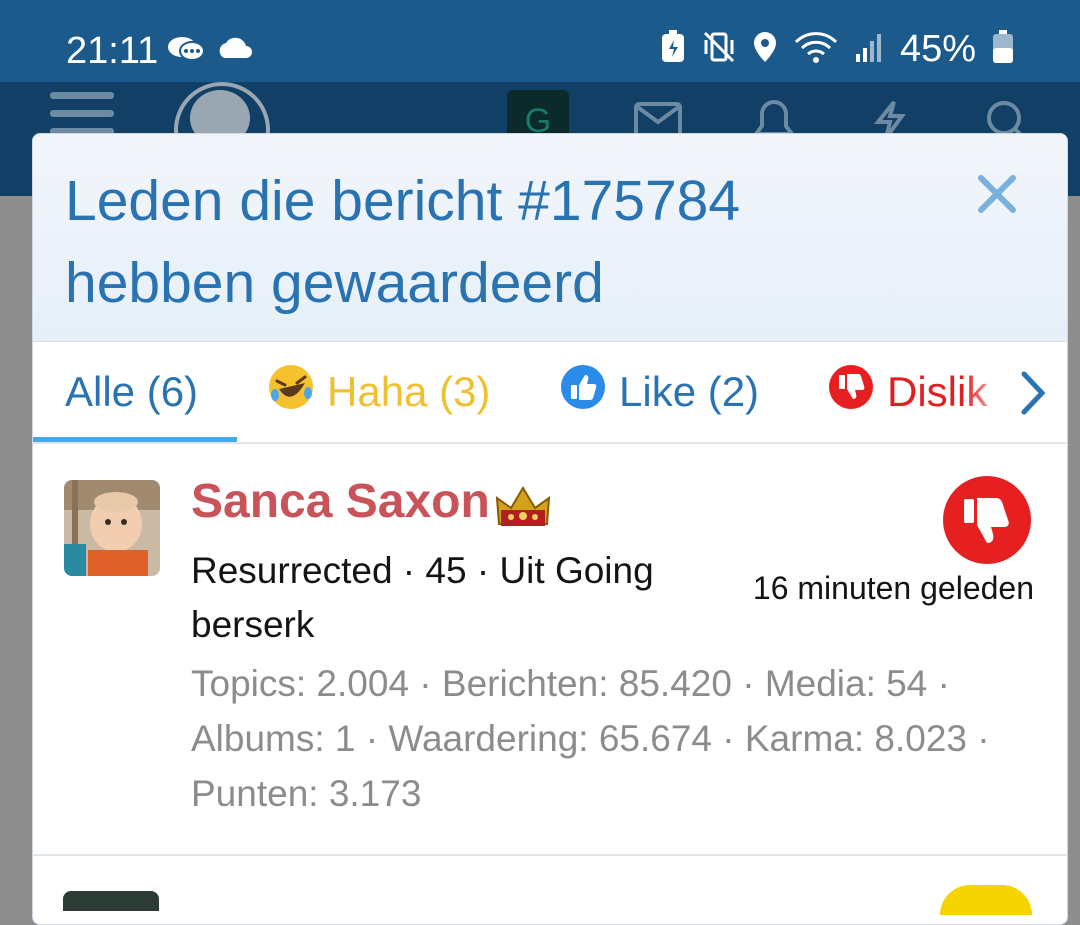  Describe the element at coordinates (689, 391) in the screenshot. I see `tab-like-label: Like (2)` at that location.